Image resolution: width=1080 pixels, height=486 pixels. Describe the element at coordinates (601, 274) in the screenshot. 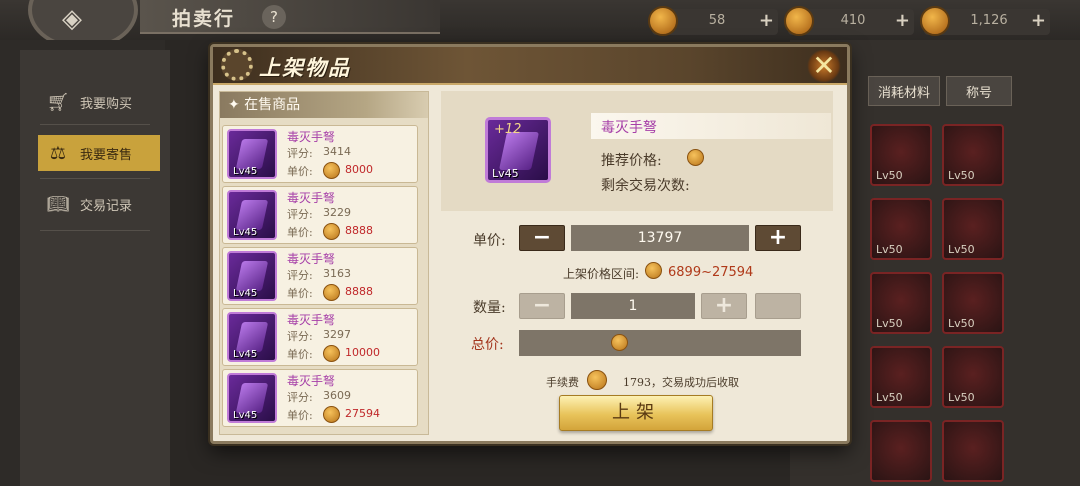

I see `price-range-label: 上架价格区间:` at that location.